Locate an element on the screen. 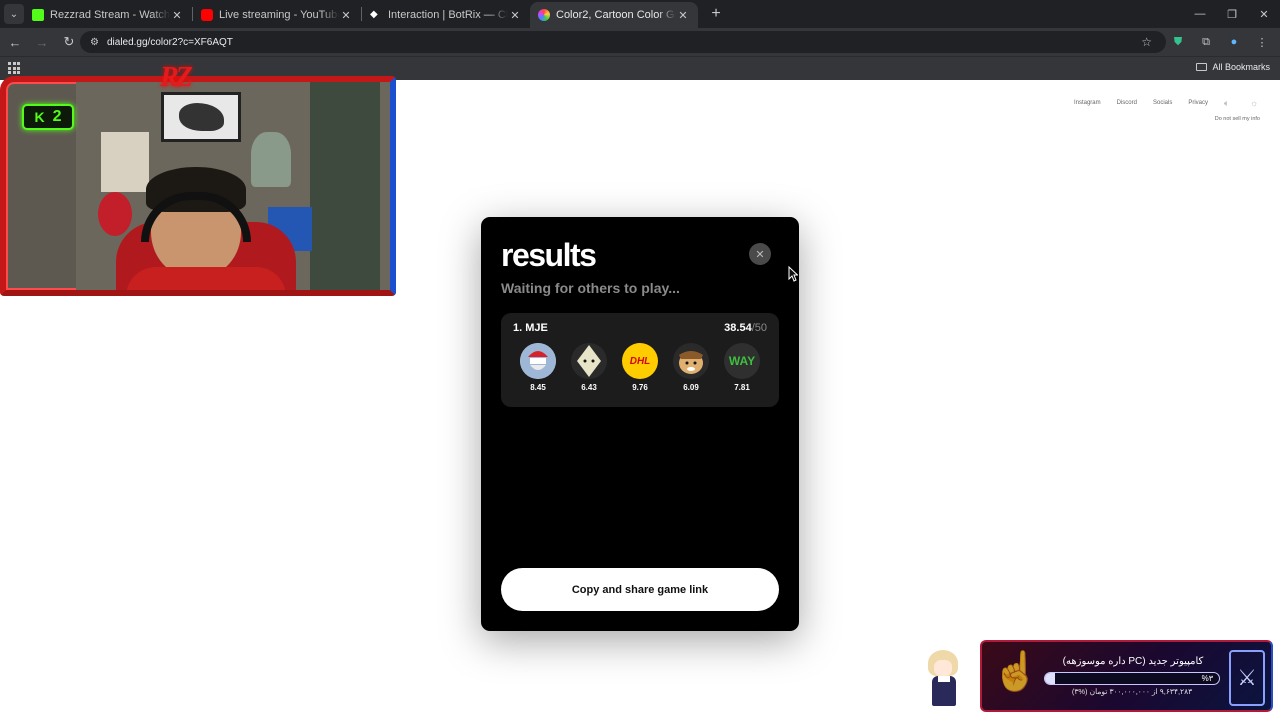 This screenshot has height=720, width=1280. all-bookmarks-label: All Bookmarks is located at coordinates (1241, 67).